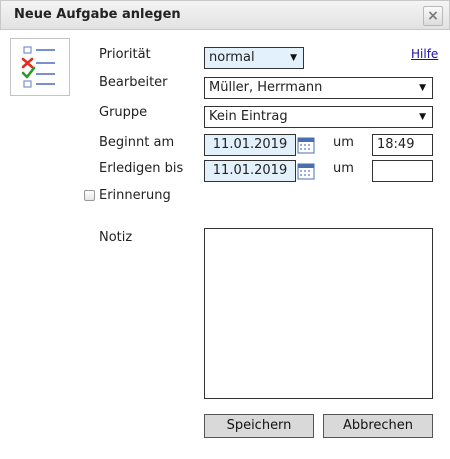 This screenshot has width=450, height=459. Describe the element at coordinates (141, 168) in the screenshot. I see `erledigen-label: Erledigen bis` at that location.